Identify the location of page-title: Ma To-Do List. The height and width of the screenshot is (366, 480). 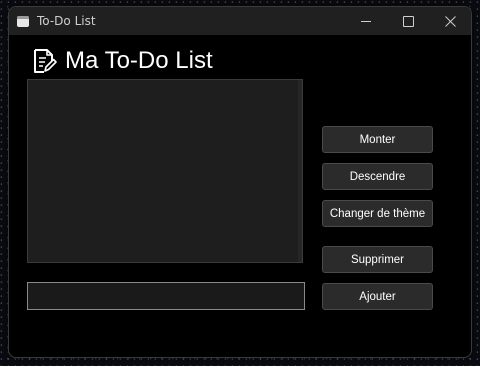
(139, 60).